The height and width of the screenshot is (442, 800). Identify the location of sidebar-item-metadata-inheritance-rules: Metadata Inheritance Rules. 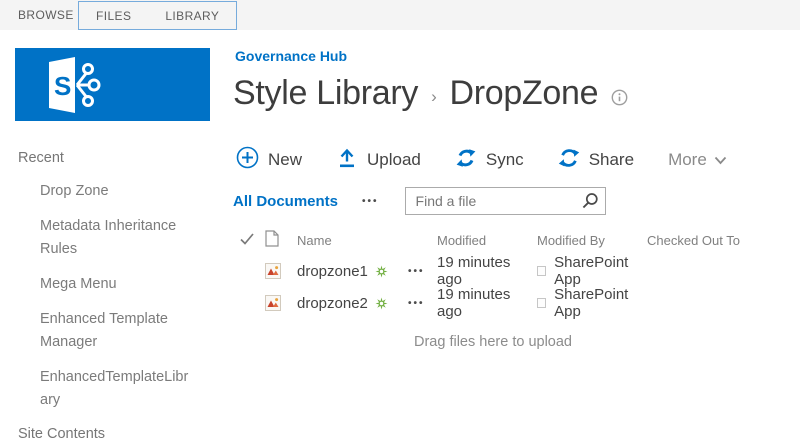
(116, 238).